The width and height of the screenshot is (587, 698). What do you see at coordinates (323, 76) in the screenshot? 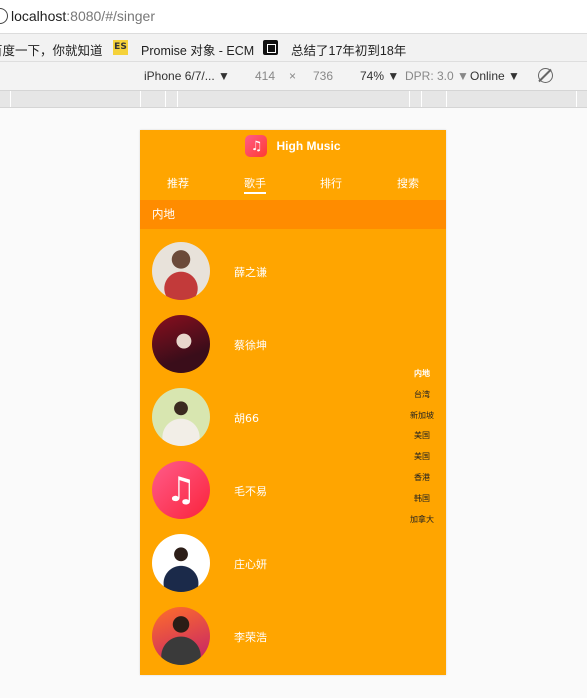
I see `height-input: 736` at bounding box center [323, 76].